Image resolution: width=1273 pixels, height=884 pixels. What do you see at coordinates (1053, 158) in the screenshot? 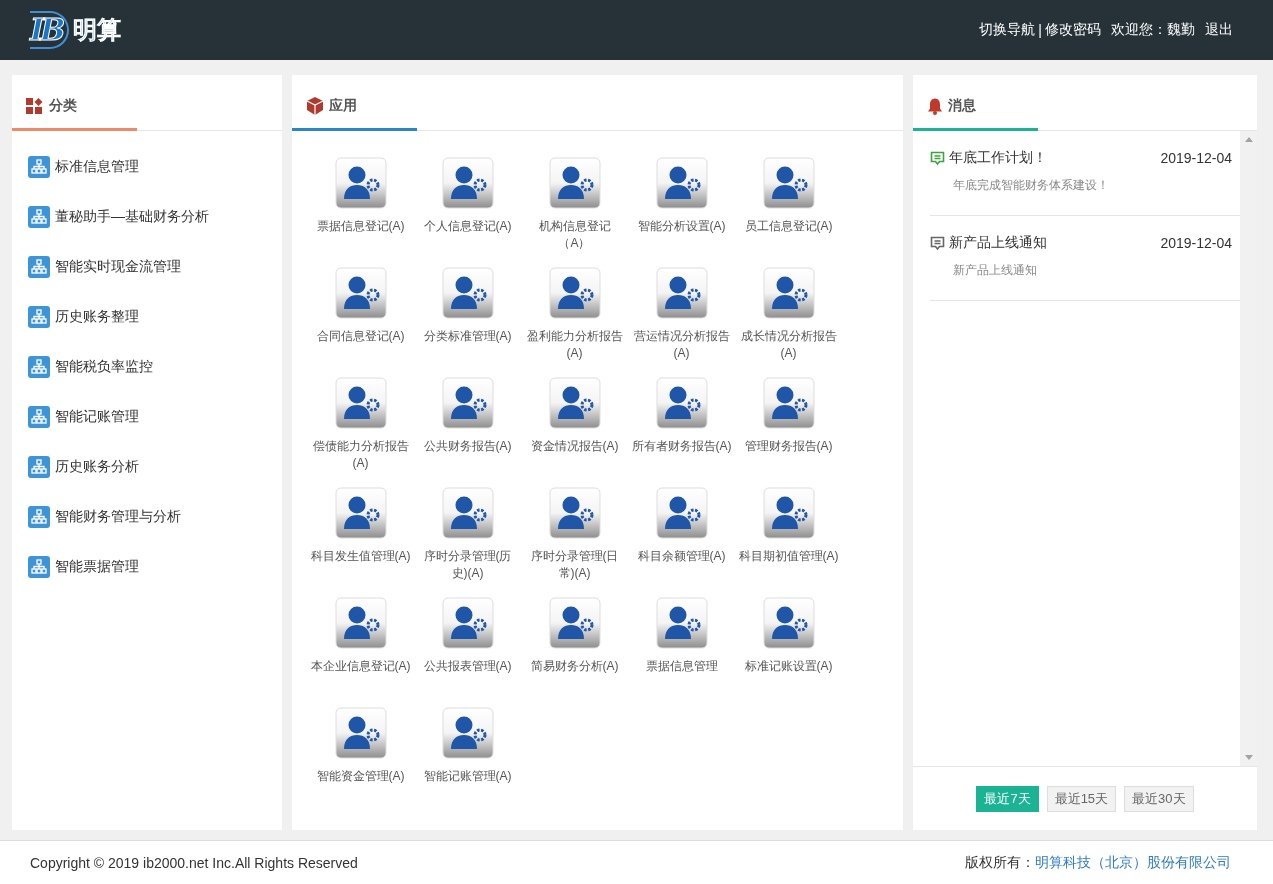
I see `message-title: 年底工作计划！` at bounding box center [1053, 158].